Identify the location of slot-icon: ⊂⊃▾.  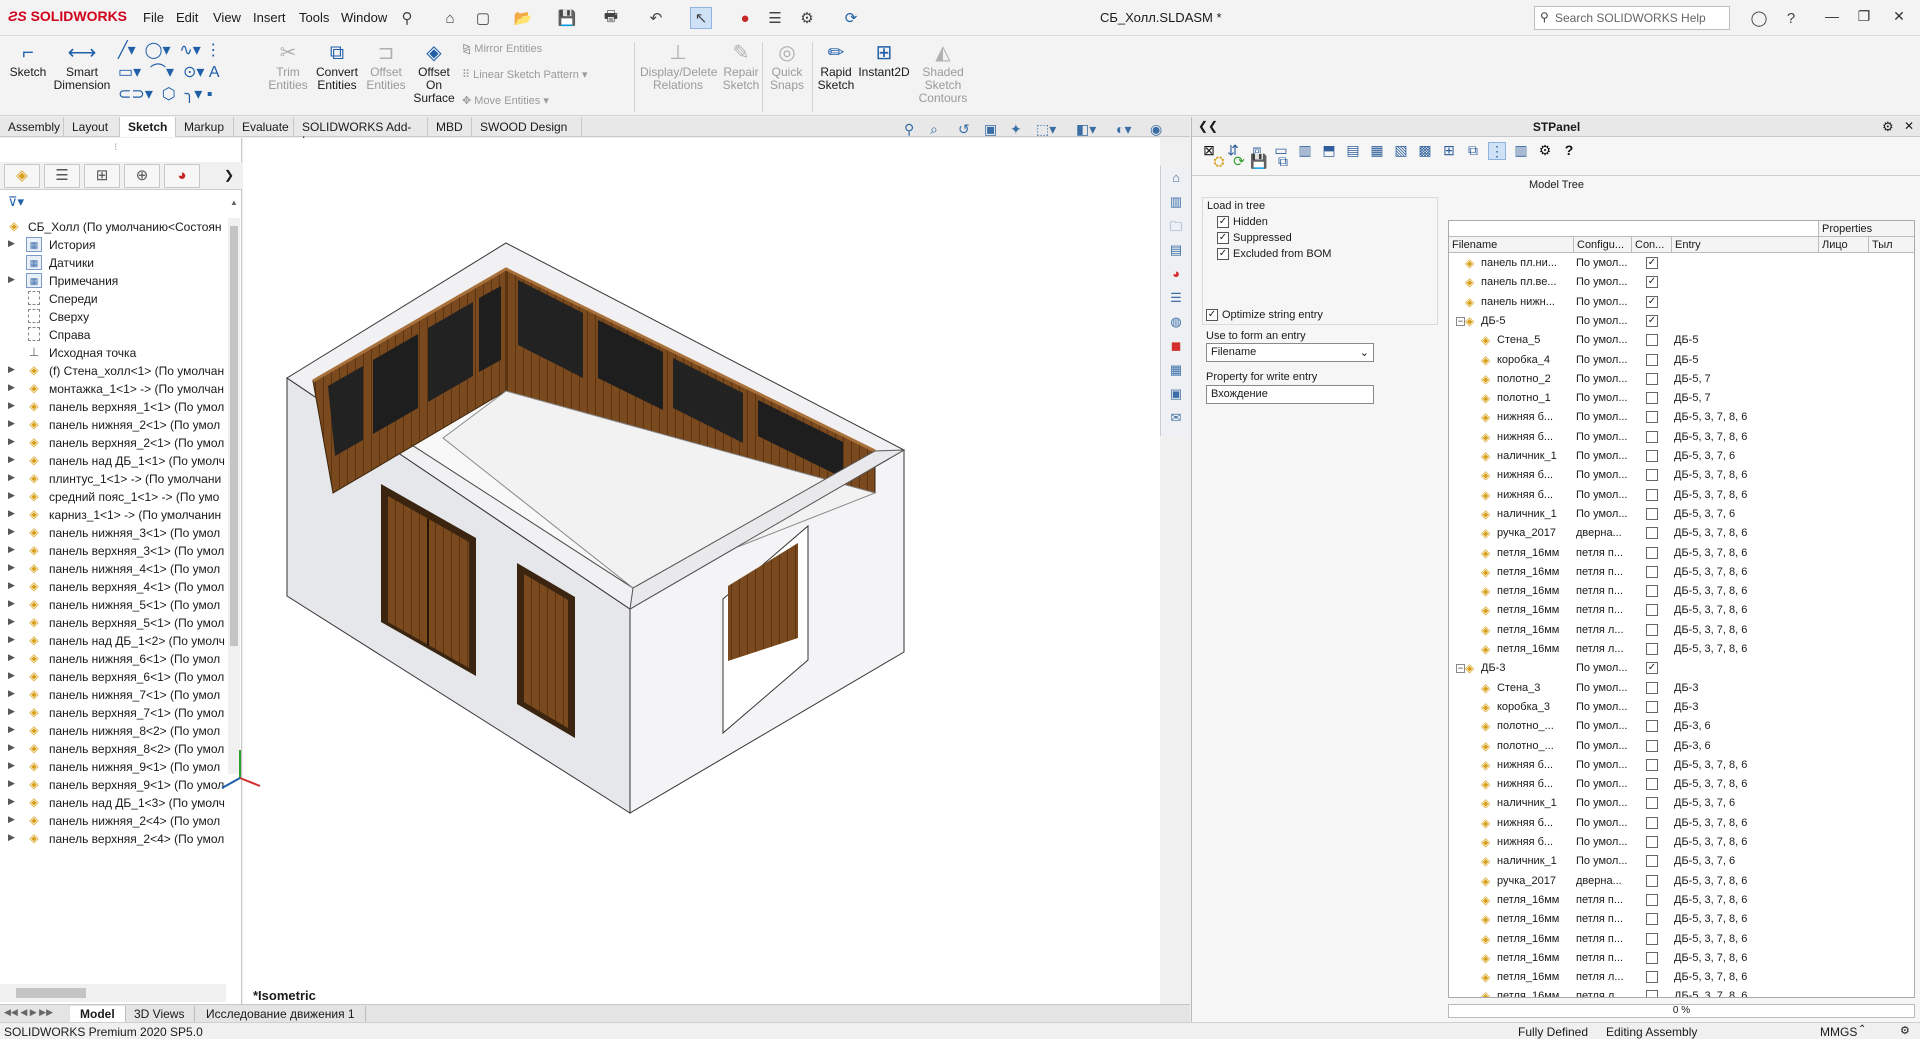
(135, 94).